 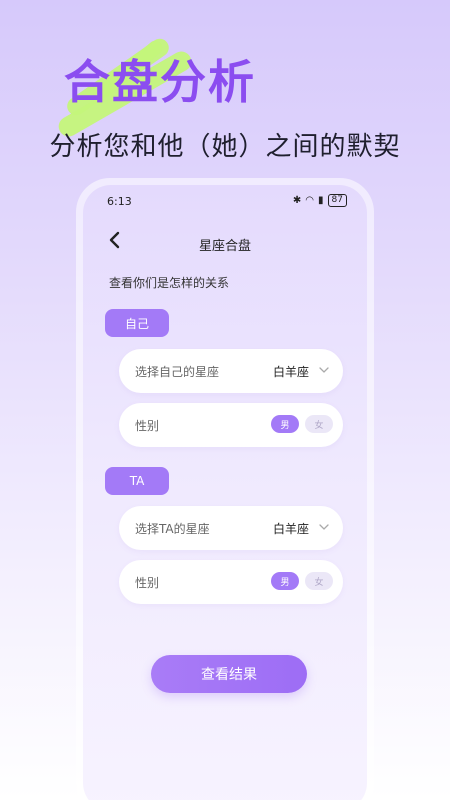 What do you see at coordinates (290, 529) in the screenshot?
I see `partner-zodiac-value: 白羊座` at bounding box center [290, 529].